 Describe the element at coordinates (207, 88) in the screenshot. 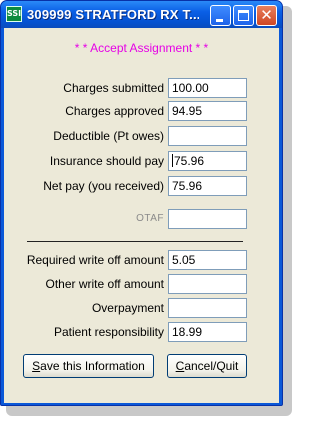

I see `charges-submitted-field: 100.00` at that location.